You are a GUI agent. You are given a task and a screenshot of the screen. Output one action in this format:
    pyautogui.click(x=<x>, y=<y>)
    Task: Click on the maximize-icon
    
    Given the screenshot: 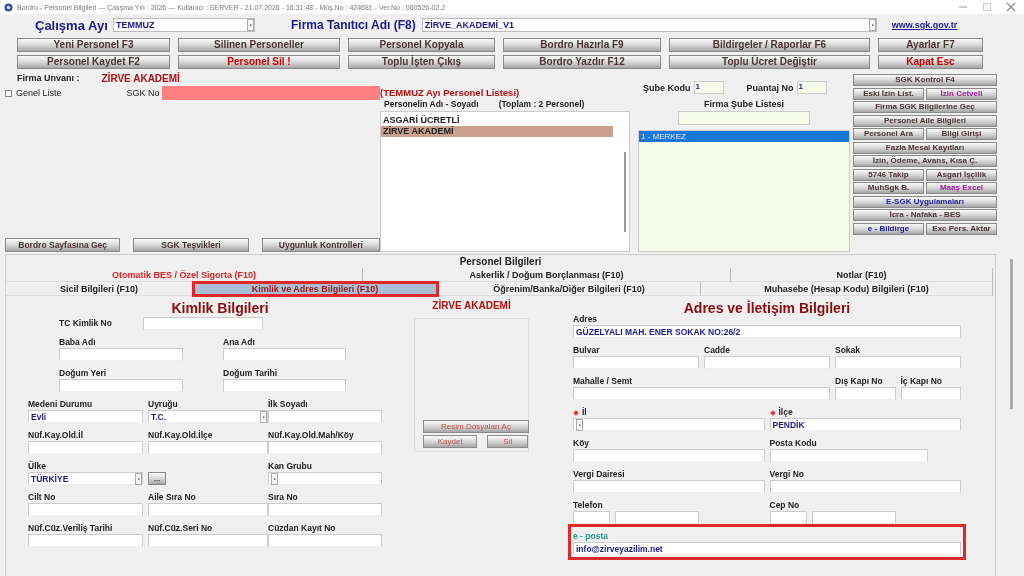 What is the action you would take?
    pyautogui.click(x=987, y=7)
    